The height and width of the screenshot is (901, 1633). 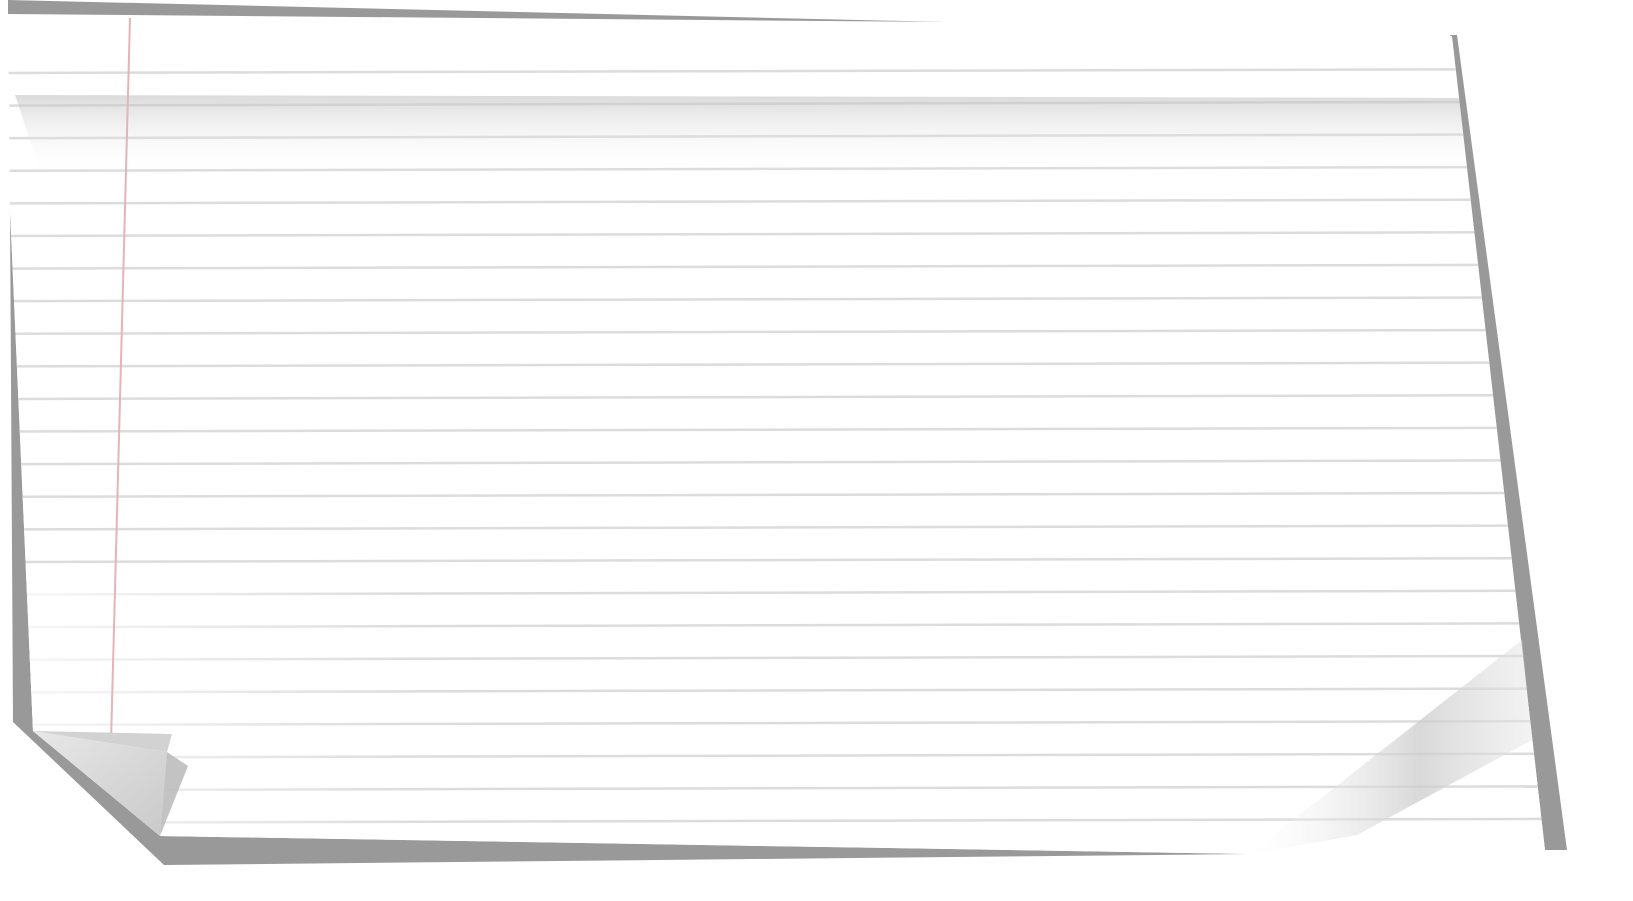 I want to click on top-fold-shadow, so click(x=757, y=135).